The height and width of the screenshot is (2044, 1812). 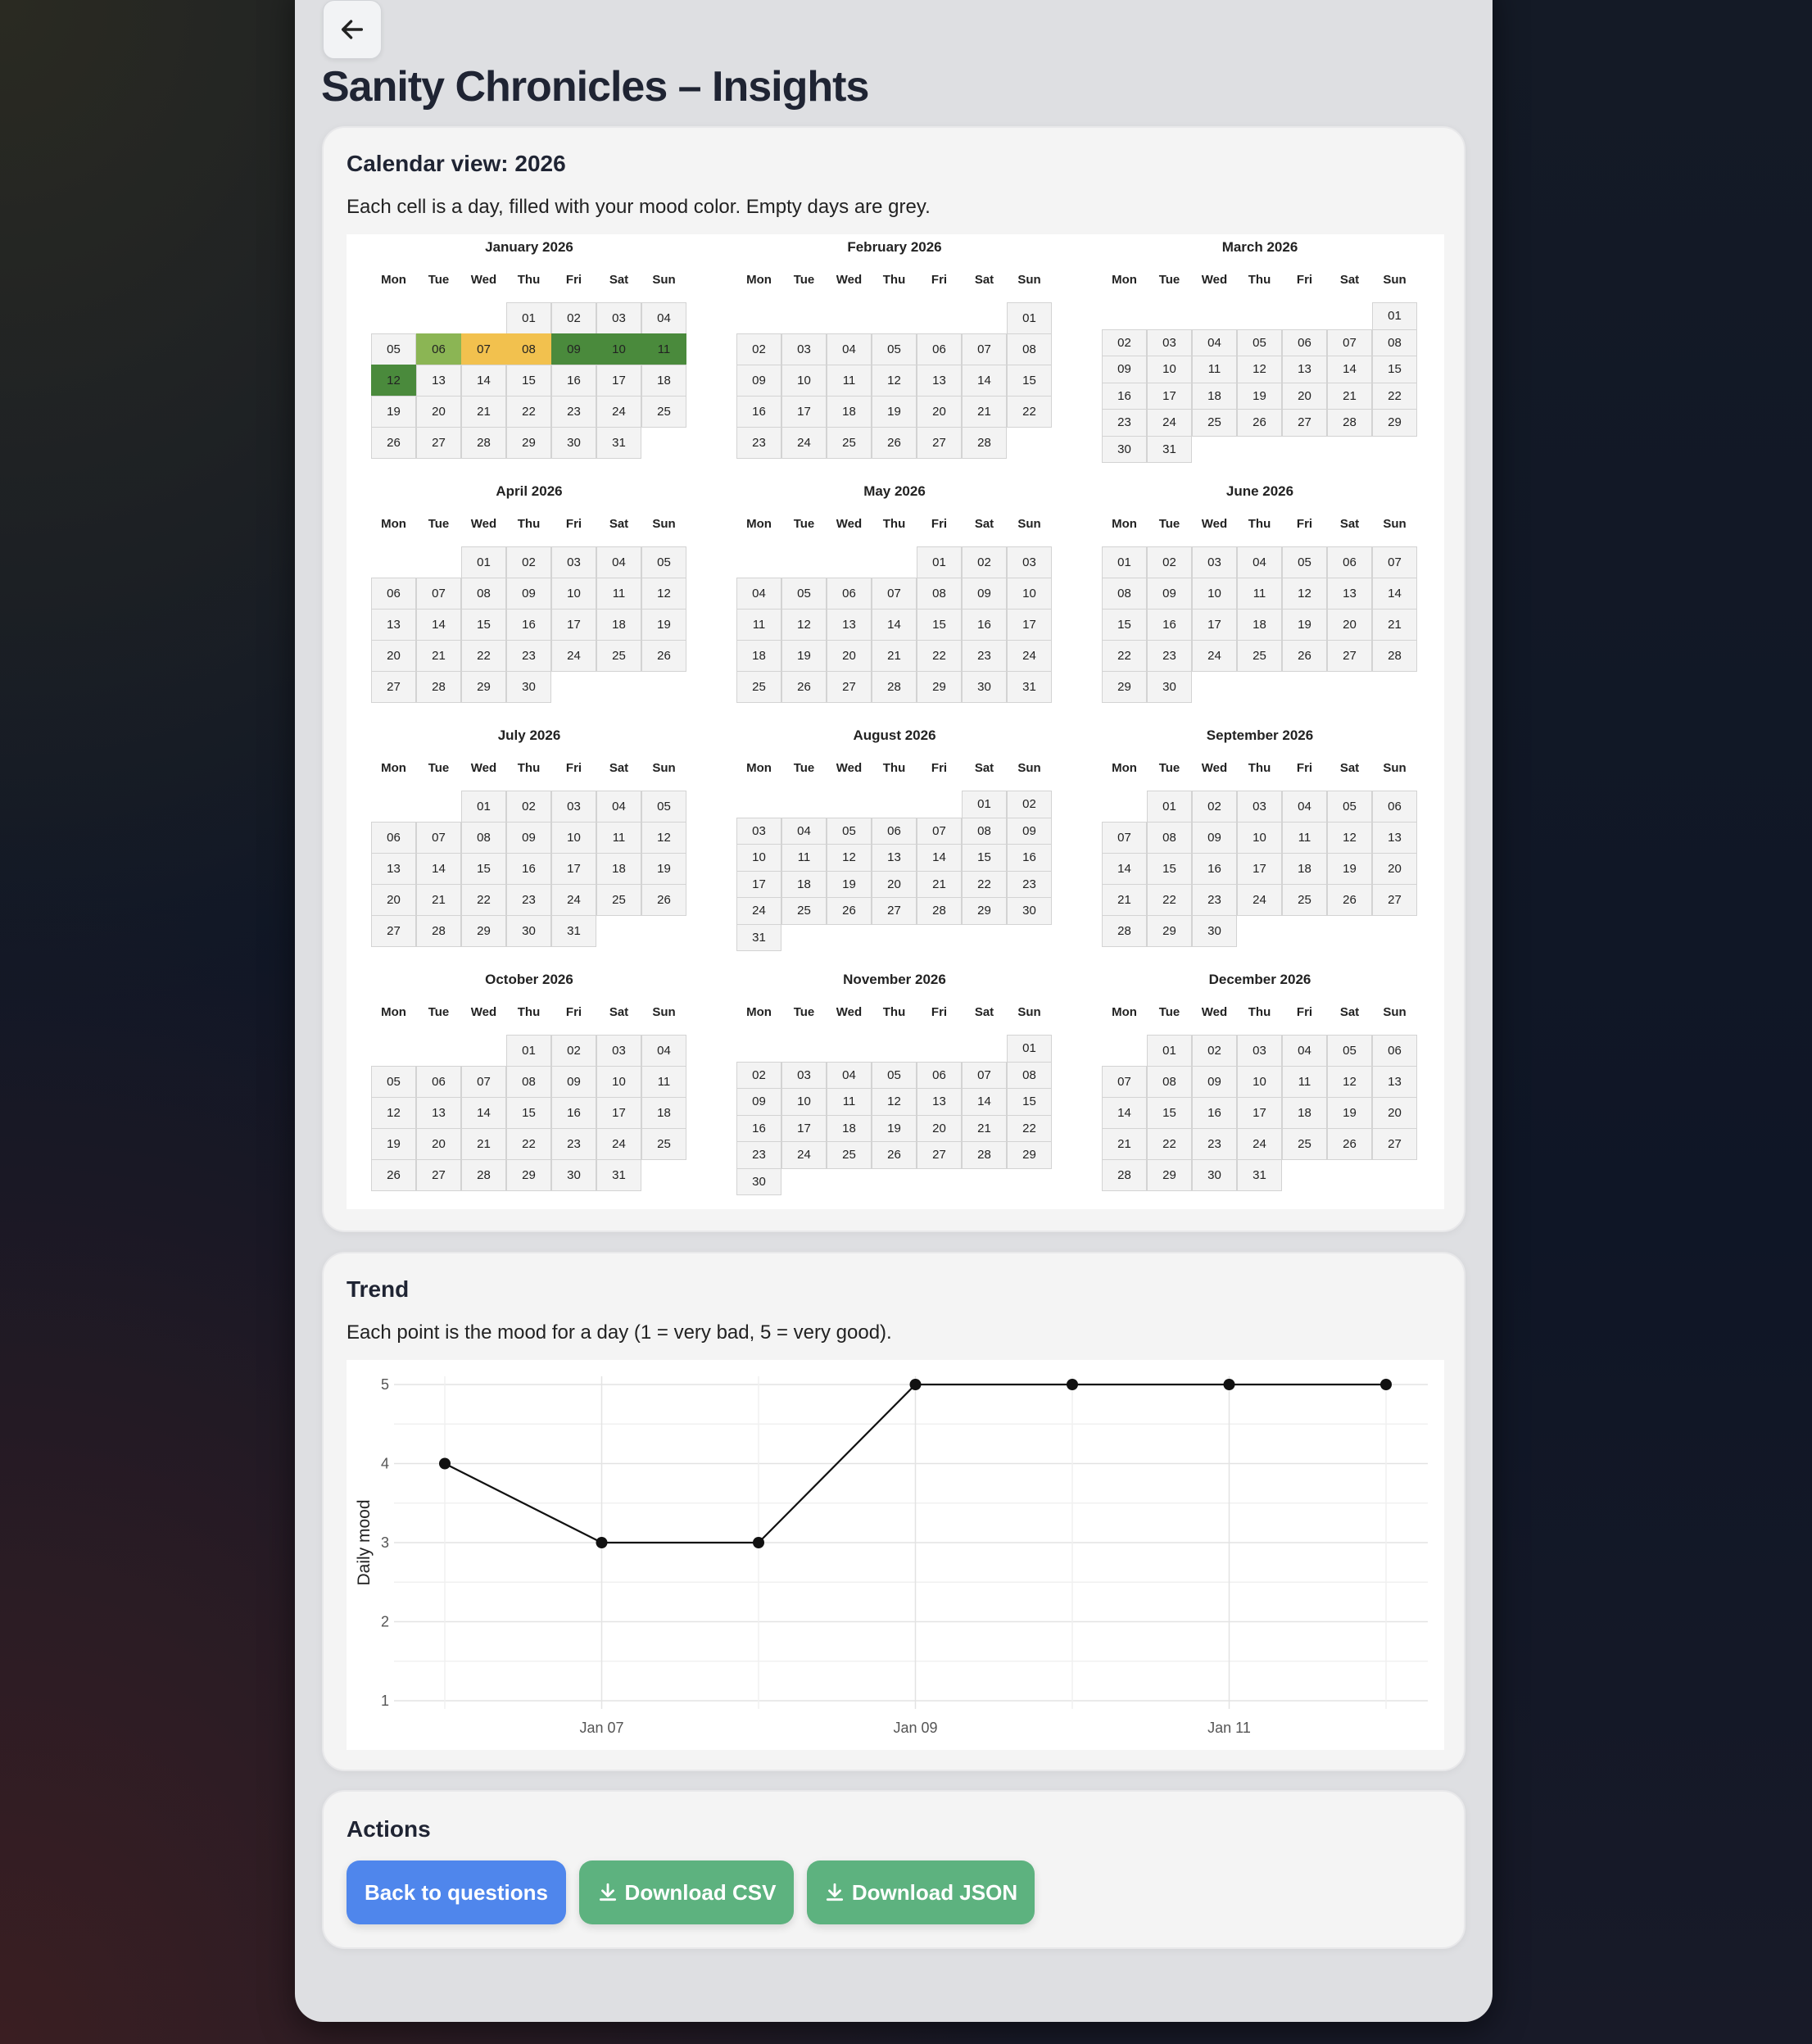 What do you see at coordinates (456, 1892) in the screenshot?
I see `back-to-questions-button: Back to questions` at bounding box center [456, 1892].